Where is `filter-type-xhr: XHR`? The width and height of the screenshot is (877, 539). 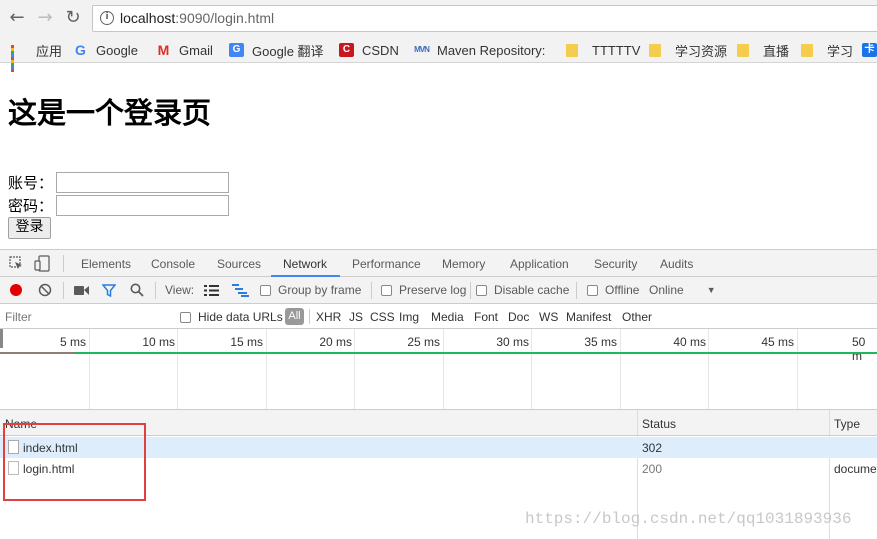
filter-type-xhr: XHR is located at coordinates (328, 317).